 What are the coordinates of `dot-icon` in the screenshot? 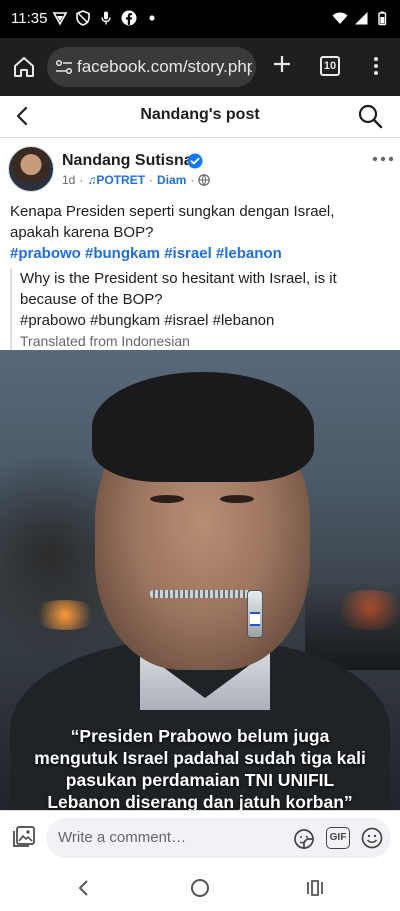 It's located at (152, 18).